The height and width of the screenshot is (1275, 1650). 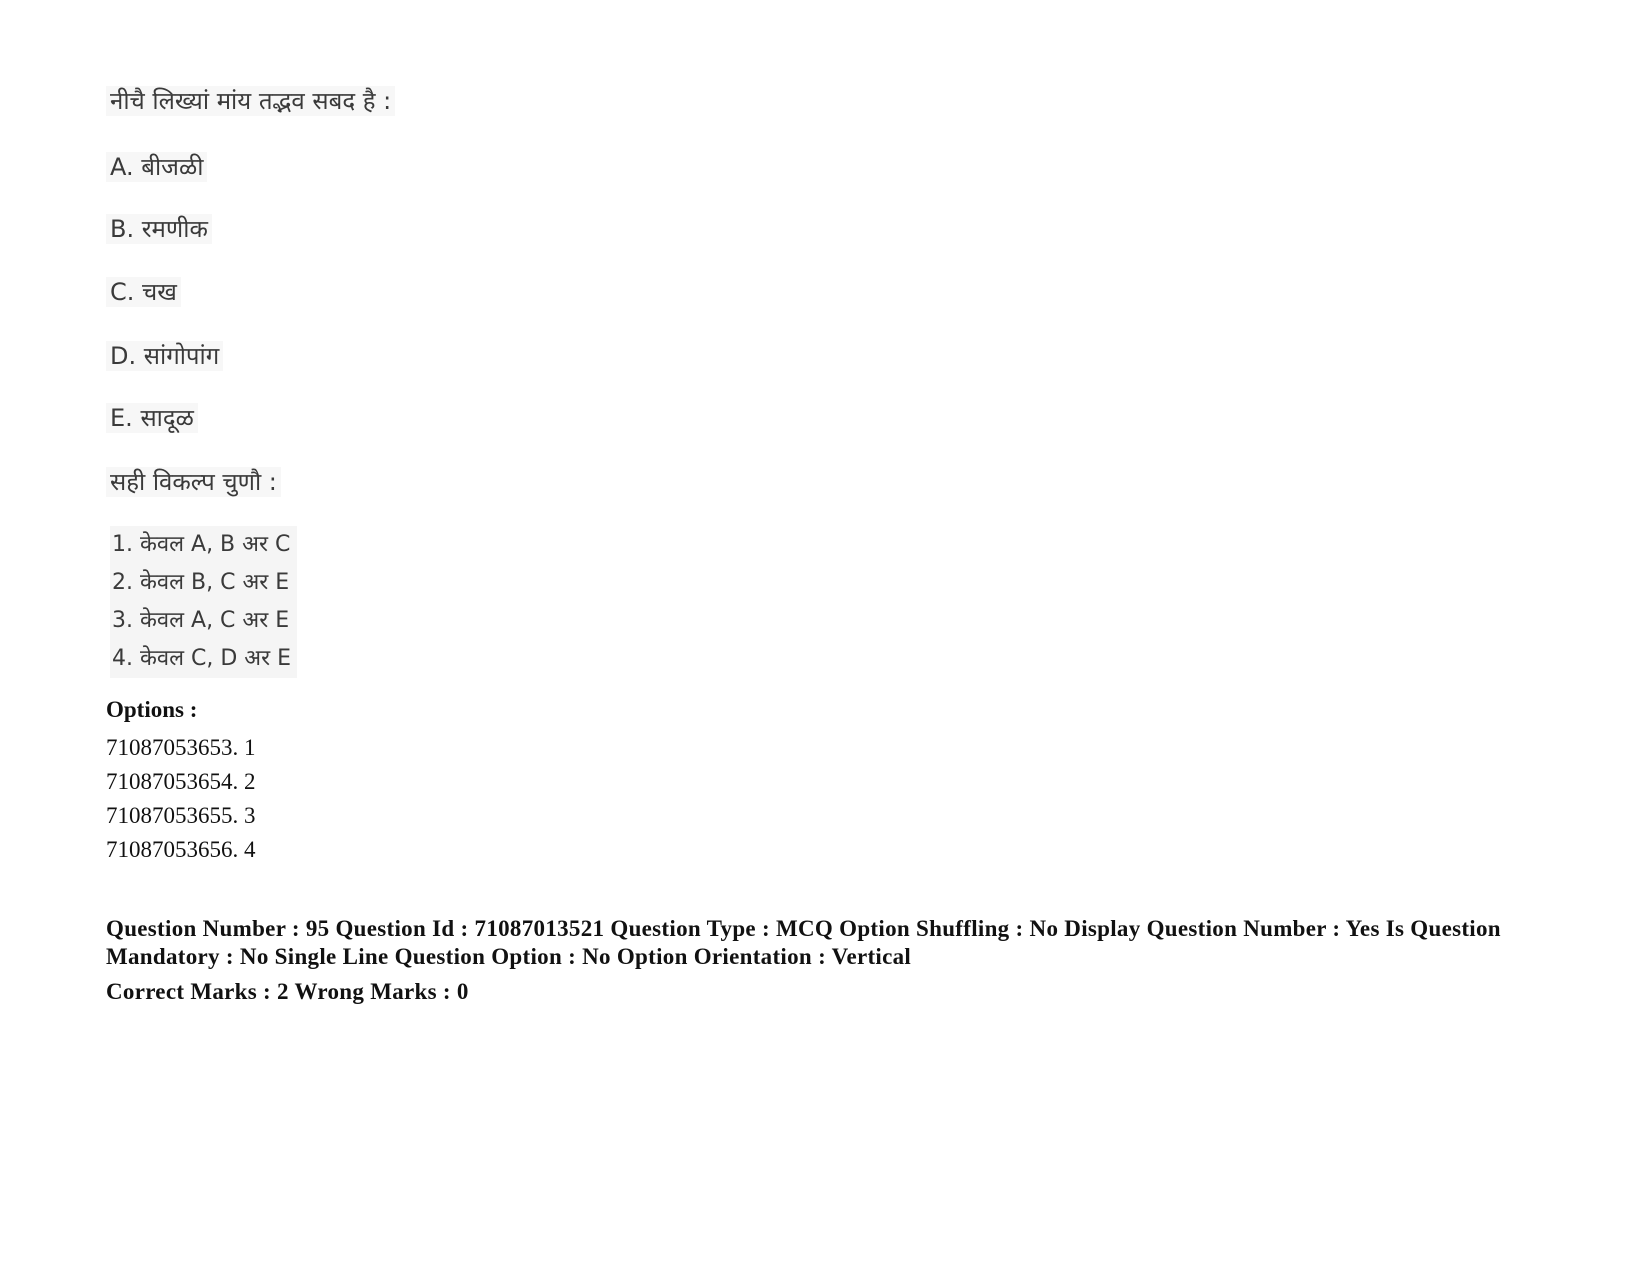 What do you see at coordinates (202, 658) in the screenshot?
I see `choice-item: 4. केवल C, D अर E` at bounding box center [202, 658].